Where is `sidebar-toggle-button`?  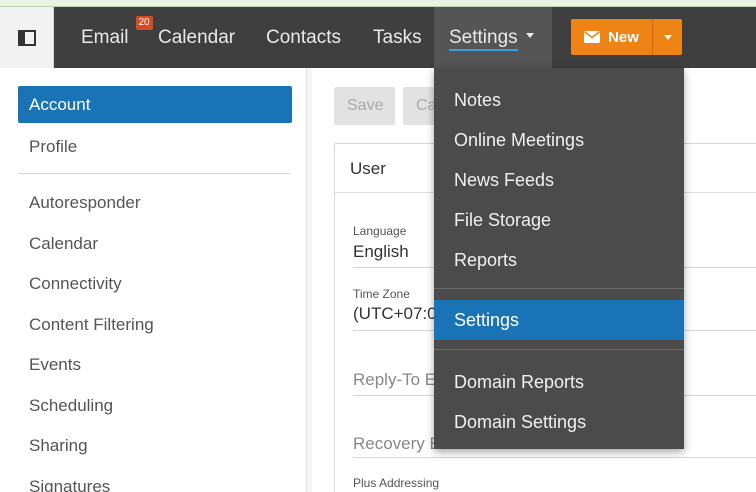 sidebar-toggle-button is located at coordinates (27, 37).